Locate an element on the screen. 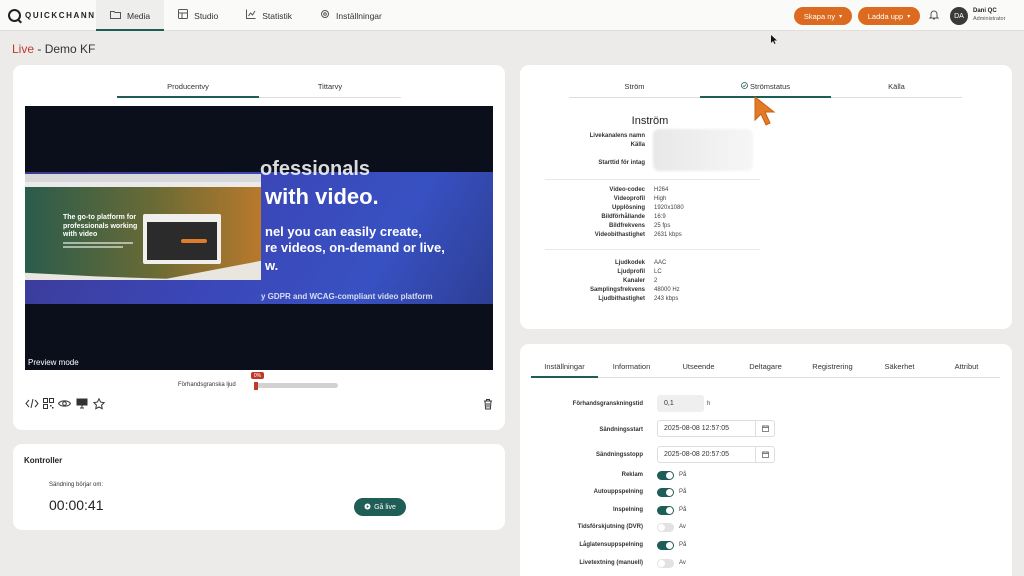 Image resolution: width=1024 pixels, height=576 pixels. toggle-state: Av is located at coordinates (682, 563).